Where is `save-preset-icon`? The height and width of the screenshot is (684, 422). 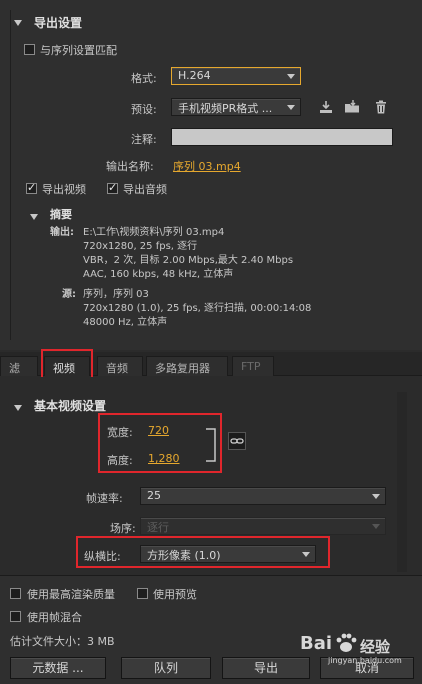
save-preset-icon is located at coordinates (326, 107).